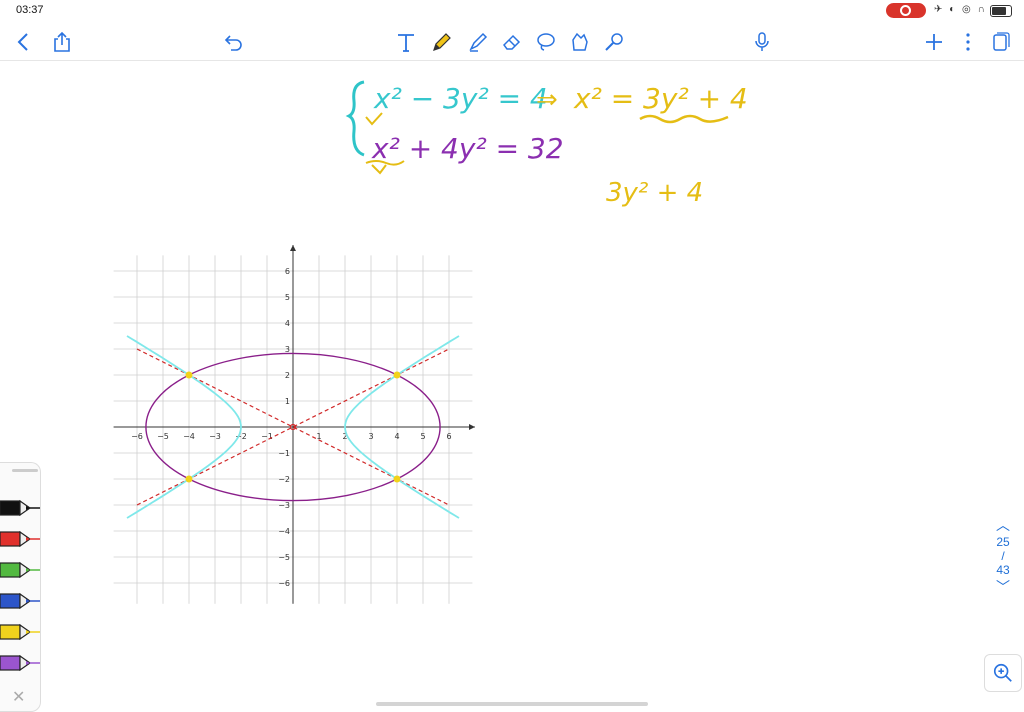  I want to click on y-tick-label: 4, so click(287, 323).